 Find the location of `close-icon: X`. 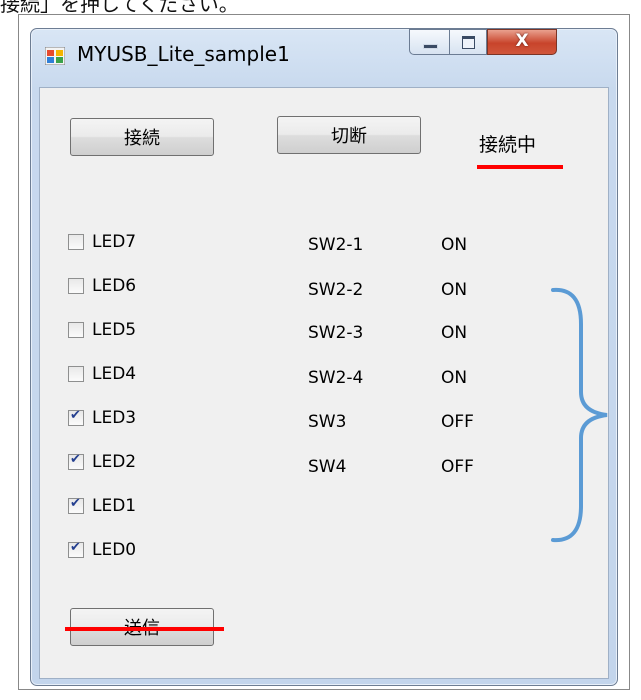

close-icon: X is located at coordinates (522, 41).